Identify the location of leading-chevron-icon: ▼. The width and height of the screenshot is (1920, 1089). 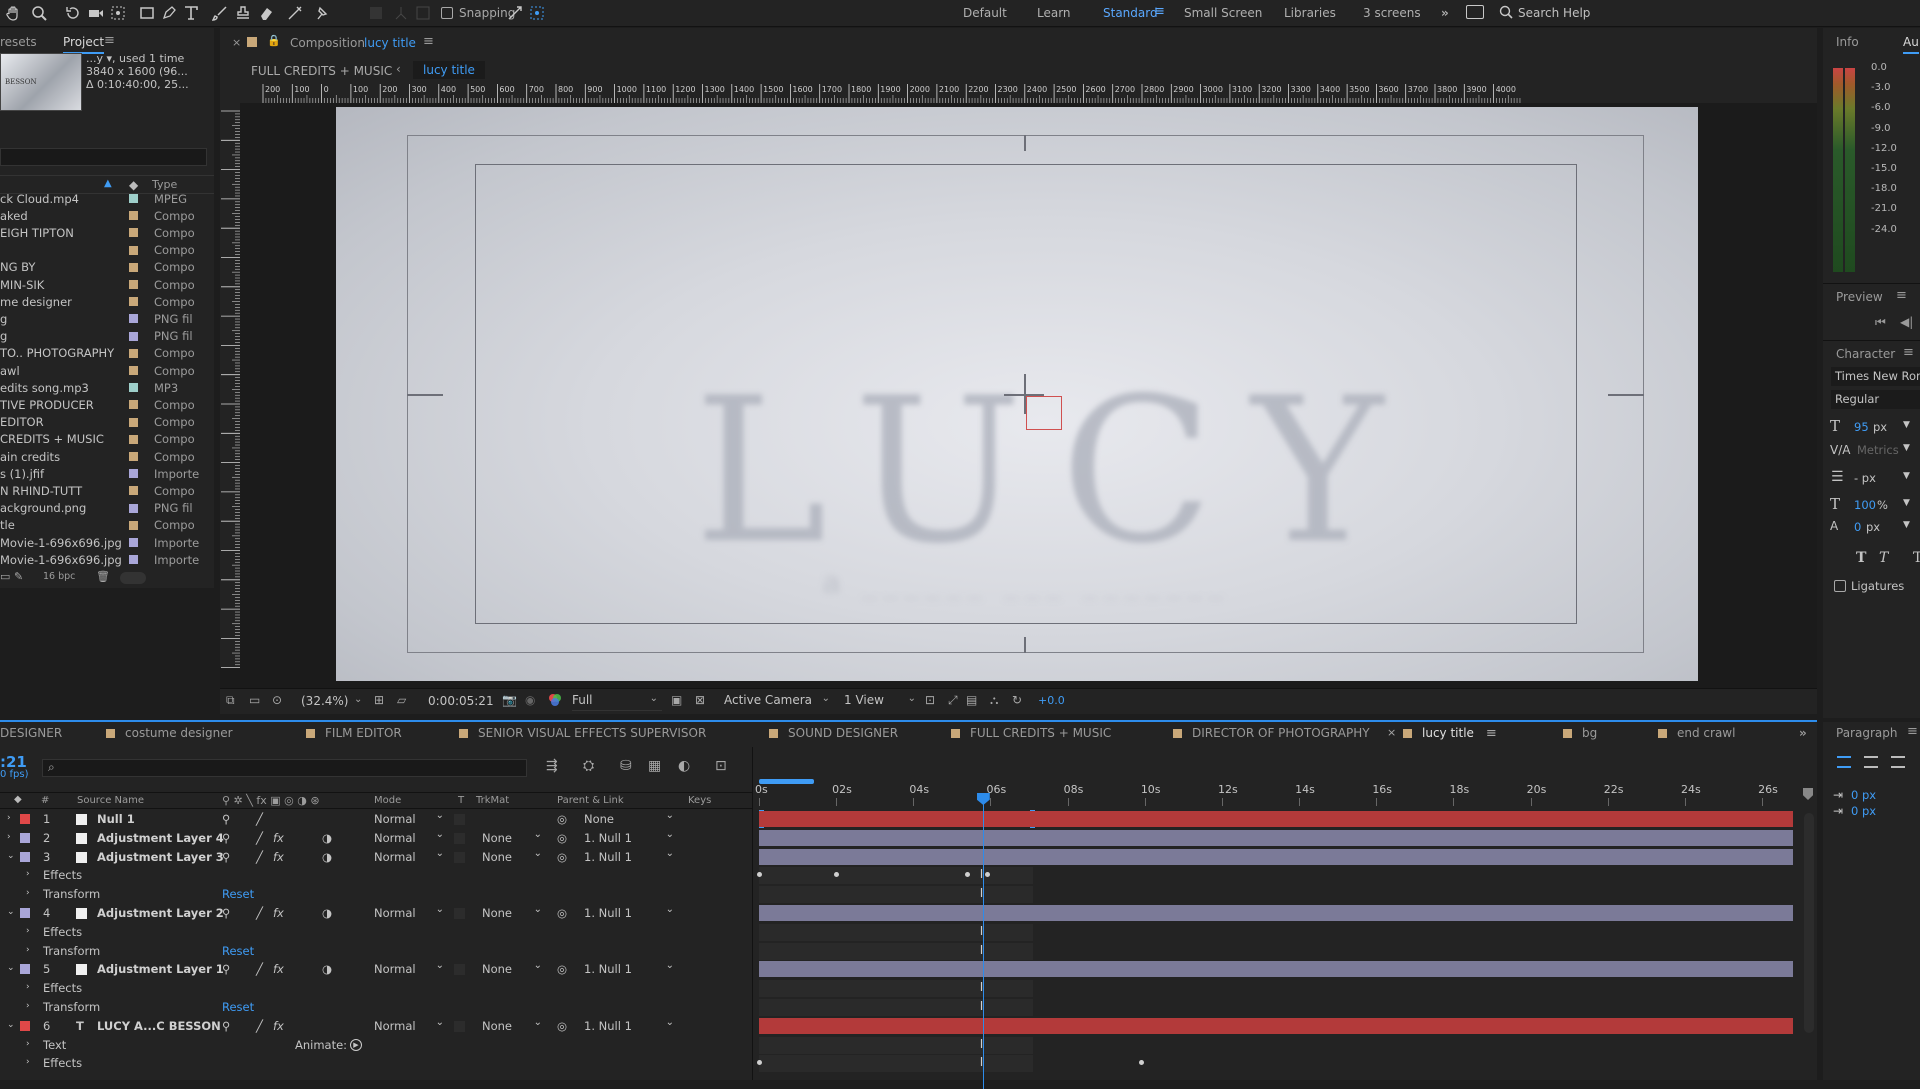
(1906, 476).